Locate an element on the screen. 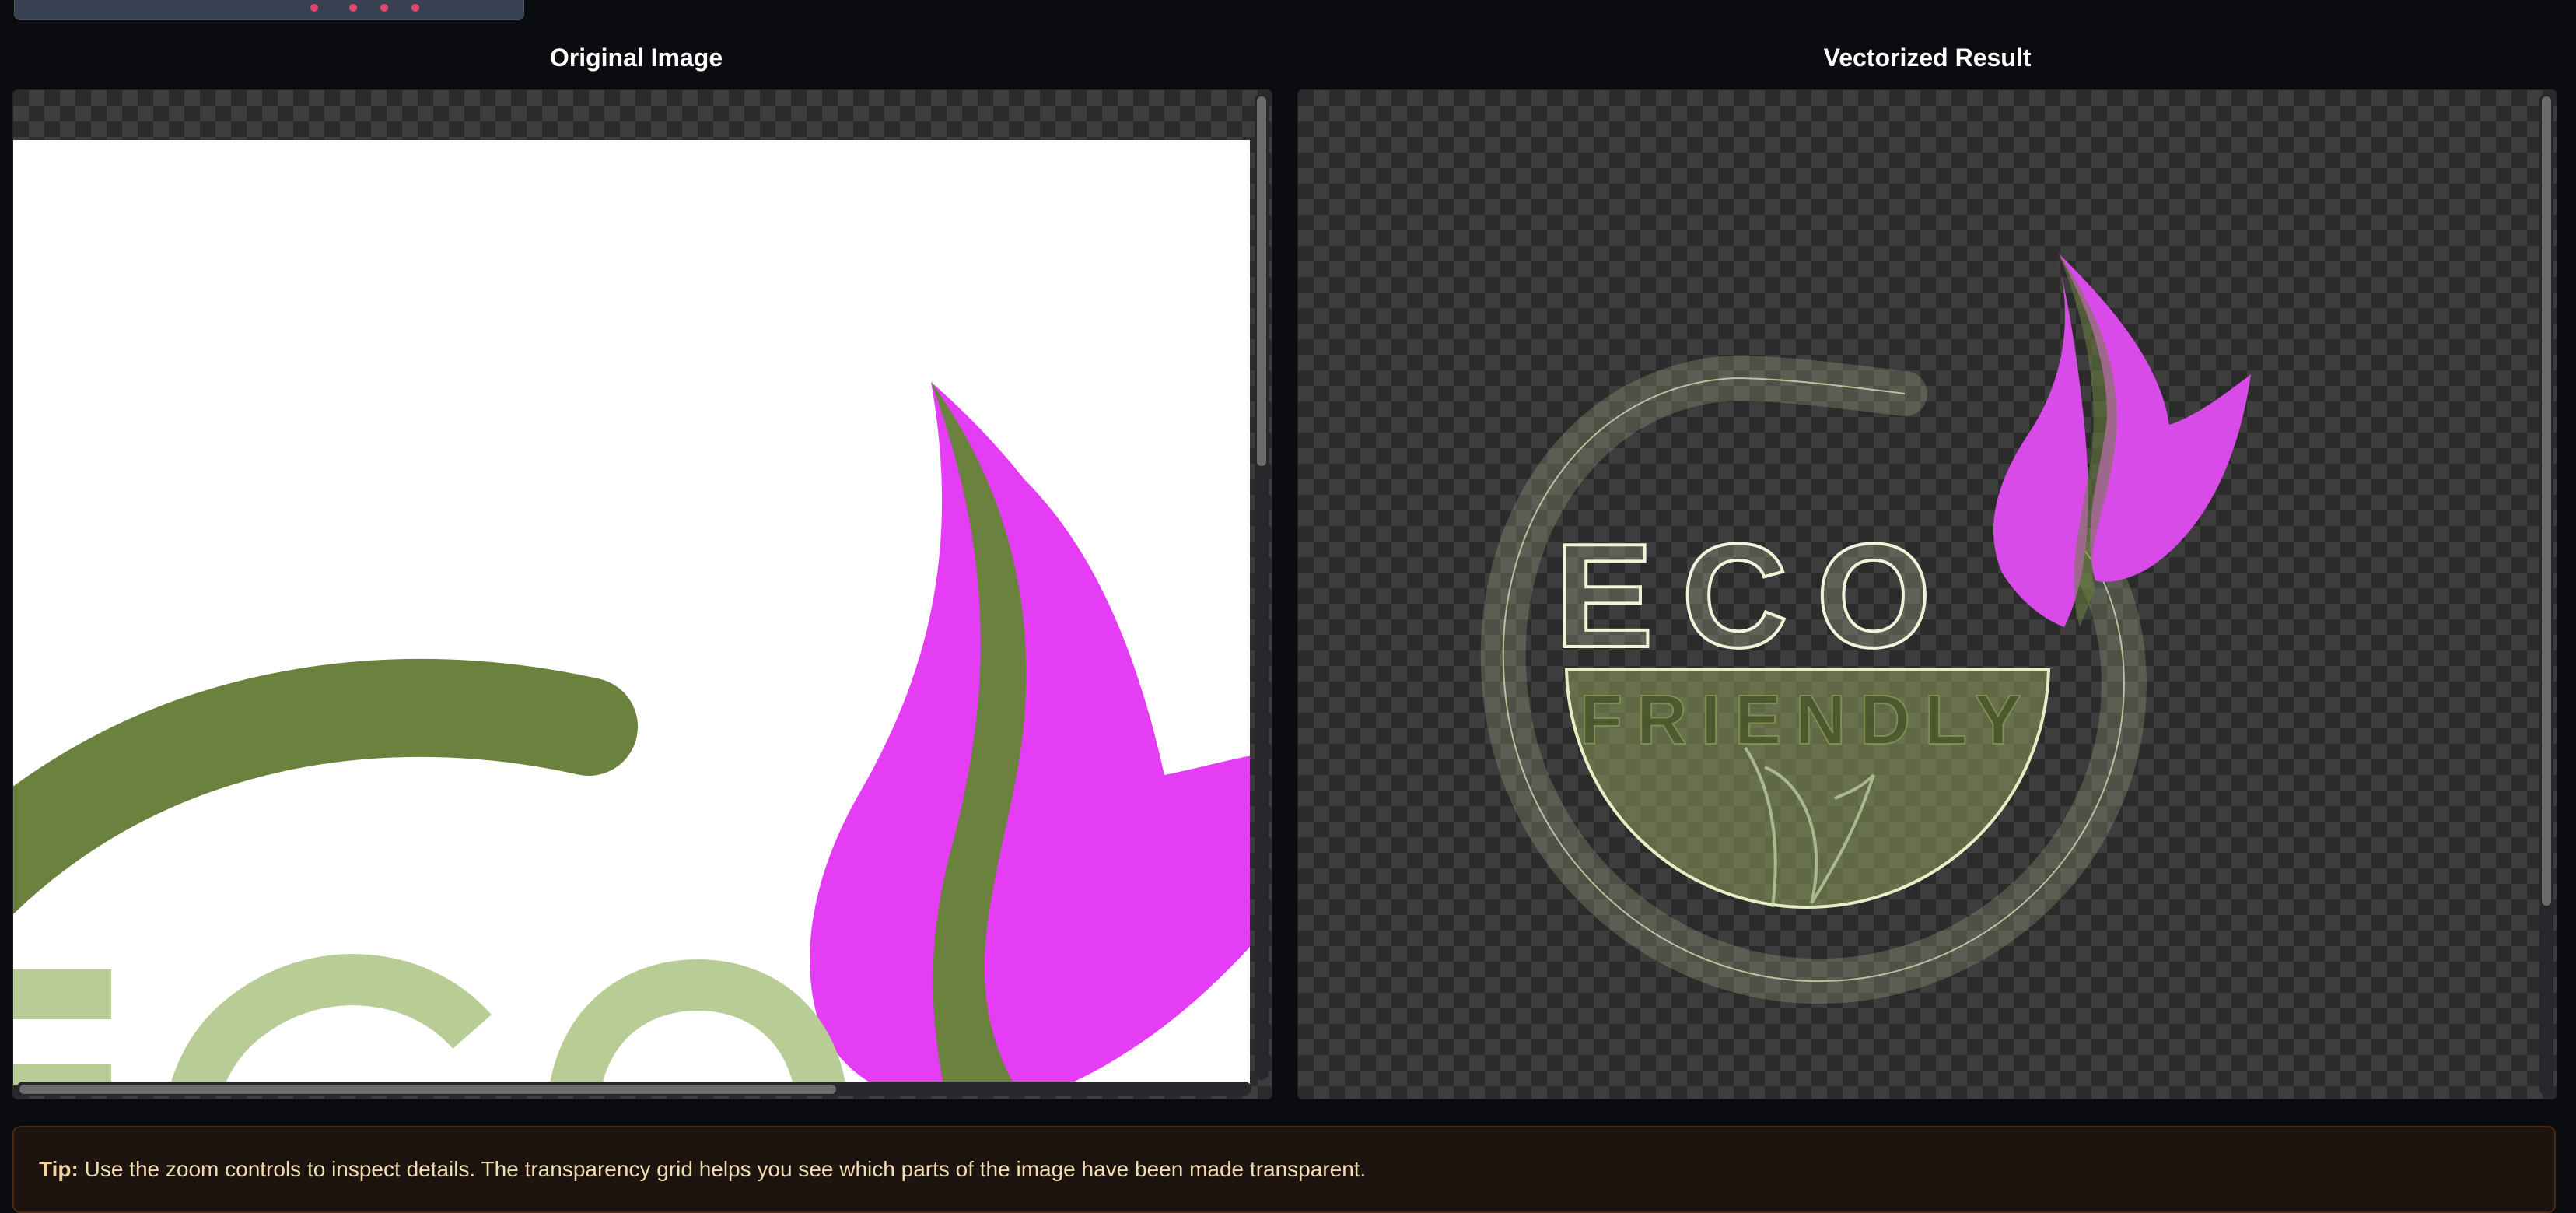  letter-e-fragment is located at coordinates (62, 994).